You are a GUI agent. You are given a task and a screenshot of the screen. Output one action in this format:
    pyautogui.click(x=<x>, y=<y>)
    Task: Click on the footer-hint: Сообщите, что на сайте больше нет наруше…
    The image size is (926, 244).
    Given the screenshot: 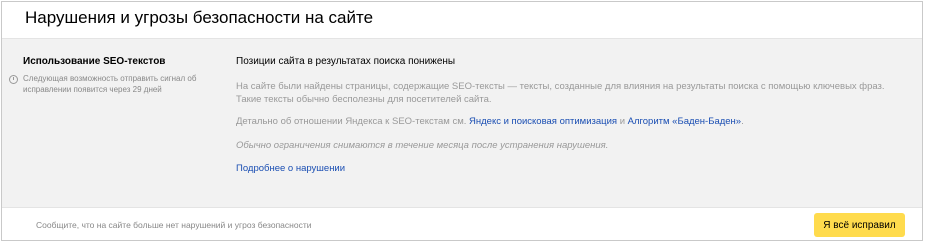 What is the action you would take?
    pyautogui.click(x=174, y=225)
    